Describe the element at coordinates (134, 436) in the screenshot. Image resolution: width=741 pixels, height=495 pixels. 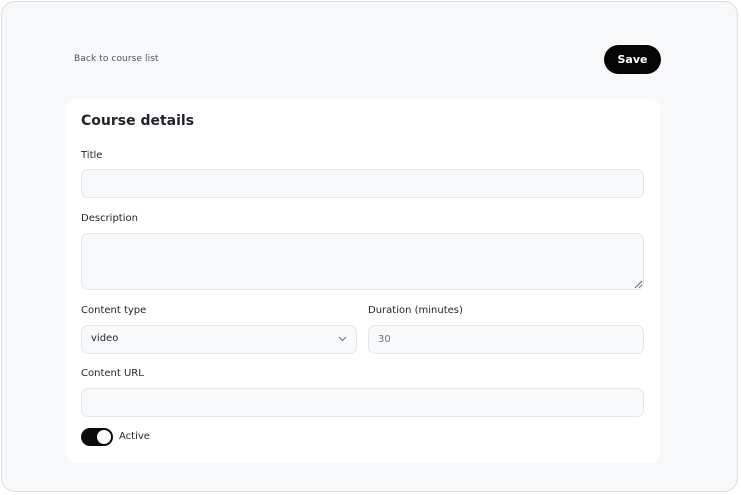
I see `active-label: Active` at that location.